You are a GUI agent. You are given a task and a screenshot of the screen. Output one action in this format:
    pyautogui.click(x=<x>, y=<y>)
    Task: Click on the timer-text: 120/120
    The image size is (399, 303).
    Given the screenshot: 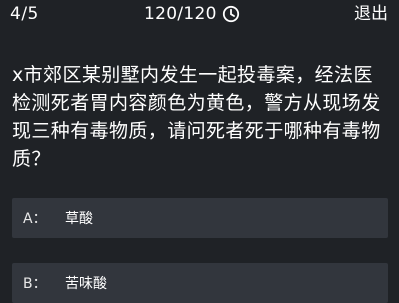 What is the action you would take?
    pyautogui.click(x=180, y=14)
    